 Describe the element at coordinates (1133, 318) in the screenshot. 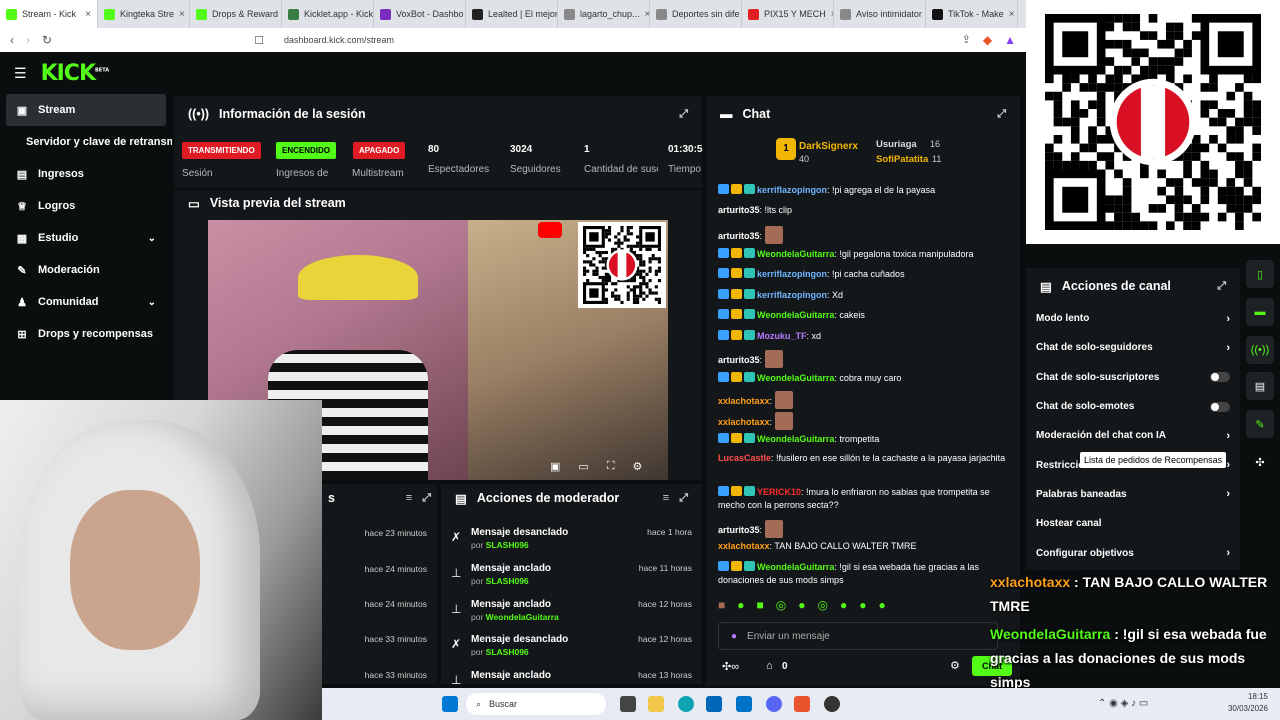

I see `channel-action-row: Modo lento ›` at that location.